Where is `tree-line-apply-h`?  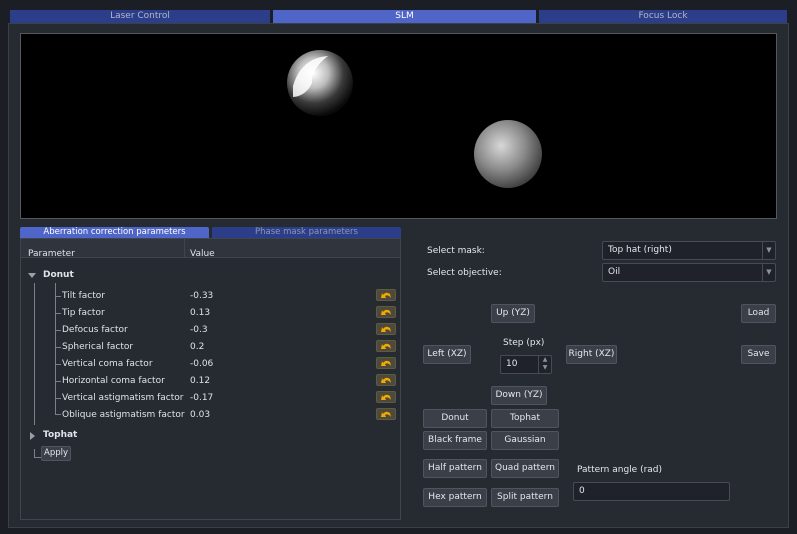
tree-line-apply-h is located at coordinates (37, 457).